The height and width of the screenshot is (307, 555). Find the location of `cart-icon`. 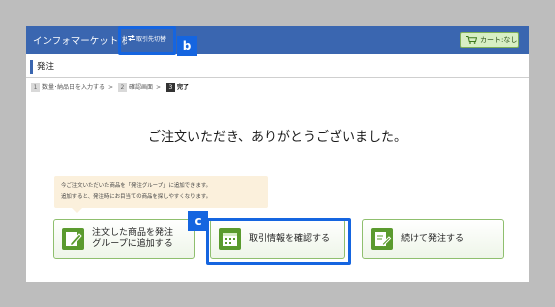

cart-icon is located at coordinates (471, 40).